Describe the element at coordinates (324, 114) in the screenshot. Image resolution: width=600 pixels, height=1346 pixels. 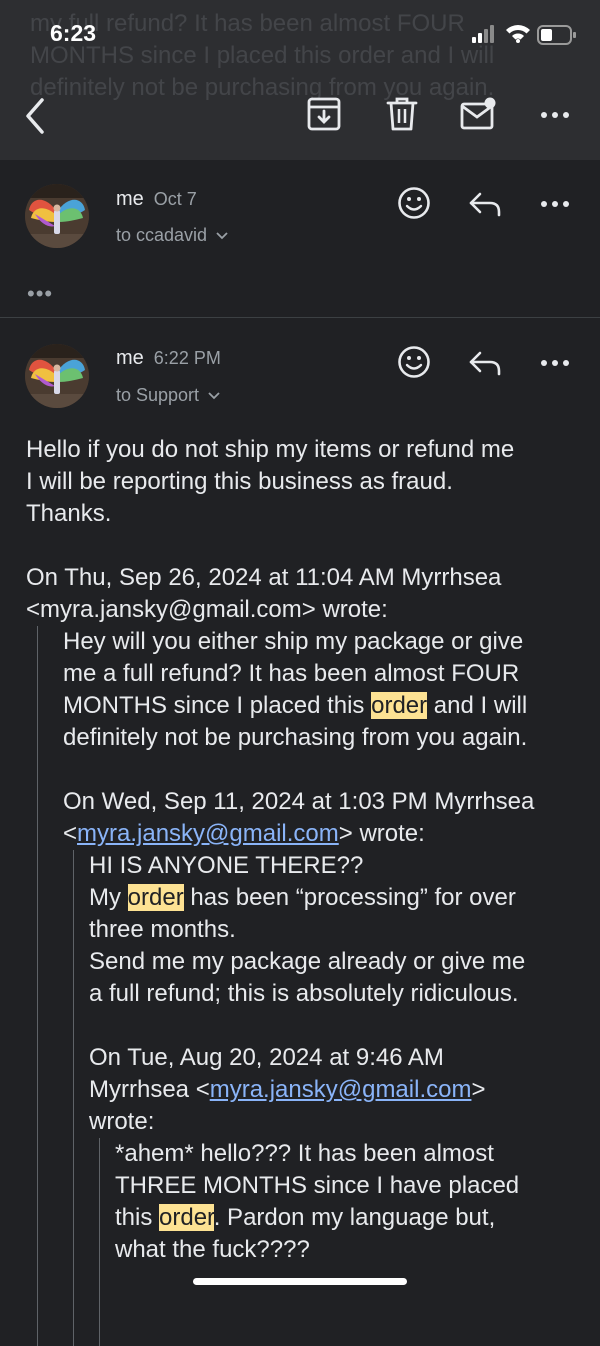
I see `archive-icon` at that location.